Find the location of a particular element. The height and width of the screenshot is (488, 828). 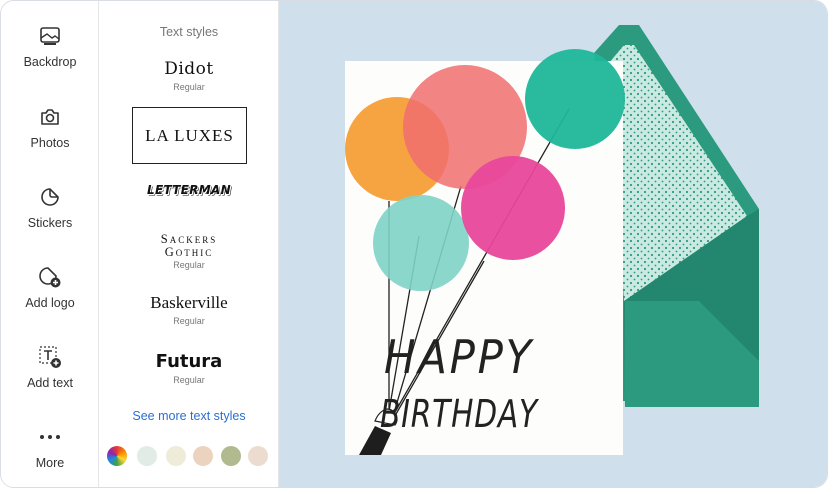

font-option-la-luxes-selected: LA LUXES is located at coordinates (189, 135).